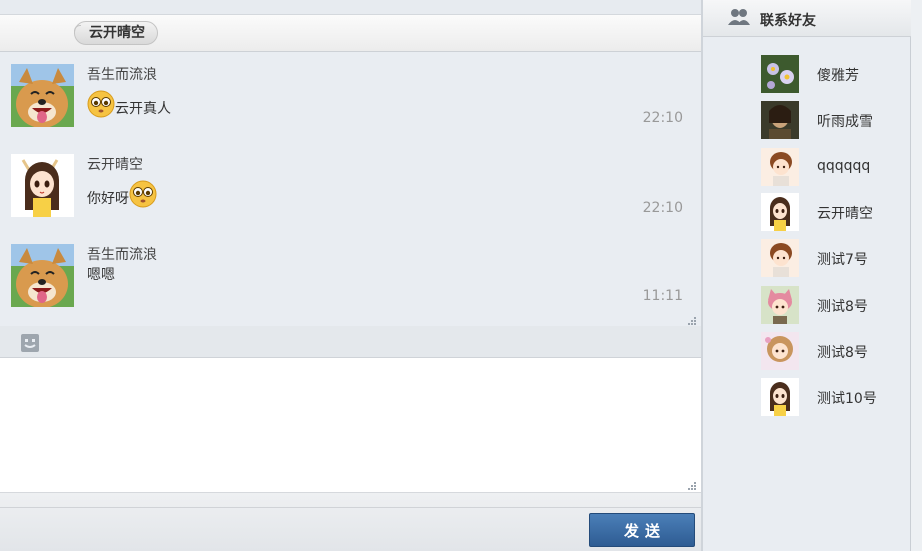 The height and width of the screenshot is (551, 922). What do you see at coordinates (350, 507) in the screenshot?
I see `footer-divider` at bounding box center [350, 507].